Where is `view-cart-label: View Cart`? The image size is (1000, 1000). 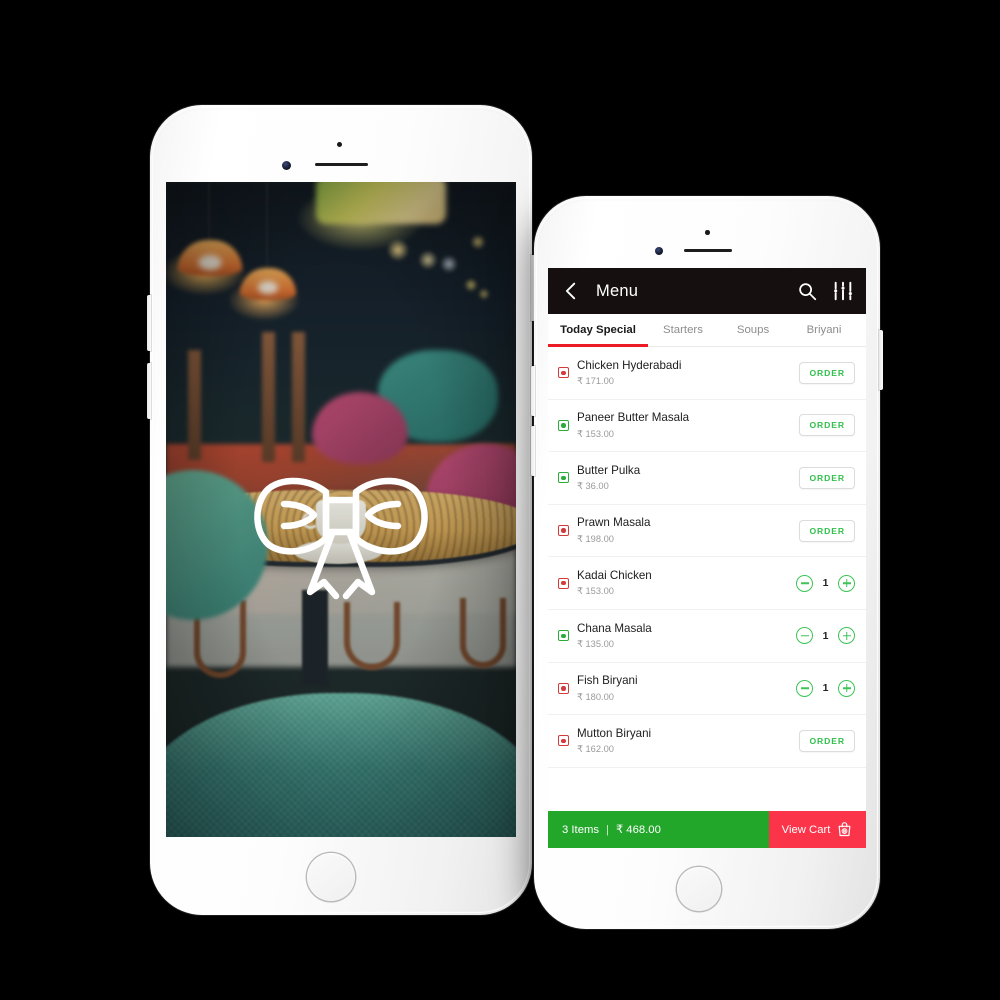
view-cart-label: View Cart is located at coordinates (806, 829).